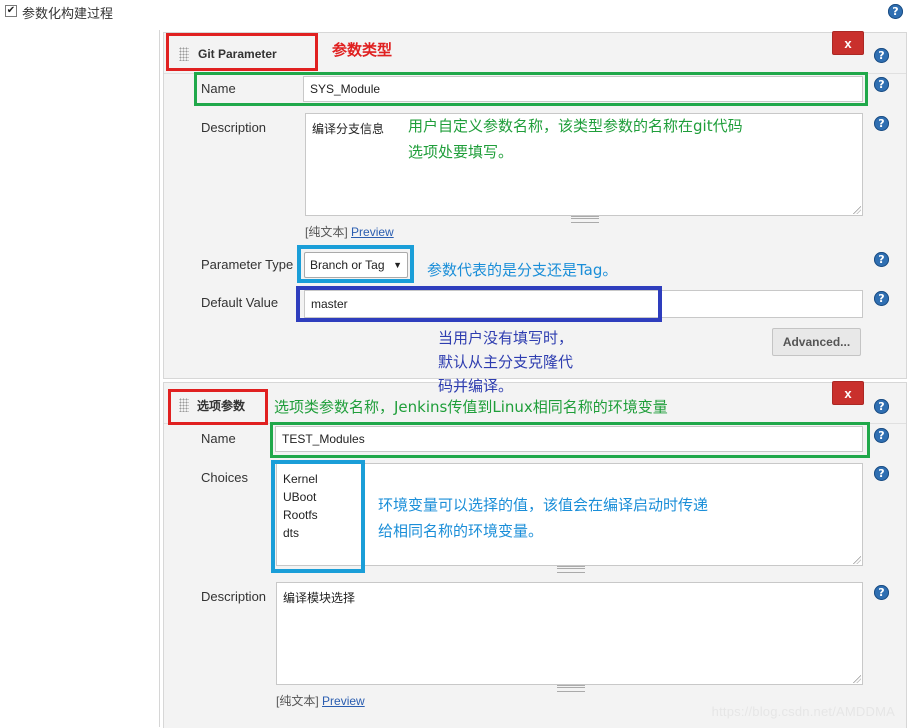 This screenshot has height=728, width=909. I want to click on annotation-box-choices, so click(318, 516).